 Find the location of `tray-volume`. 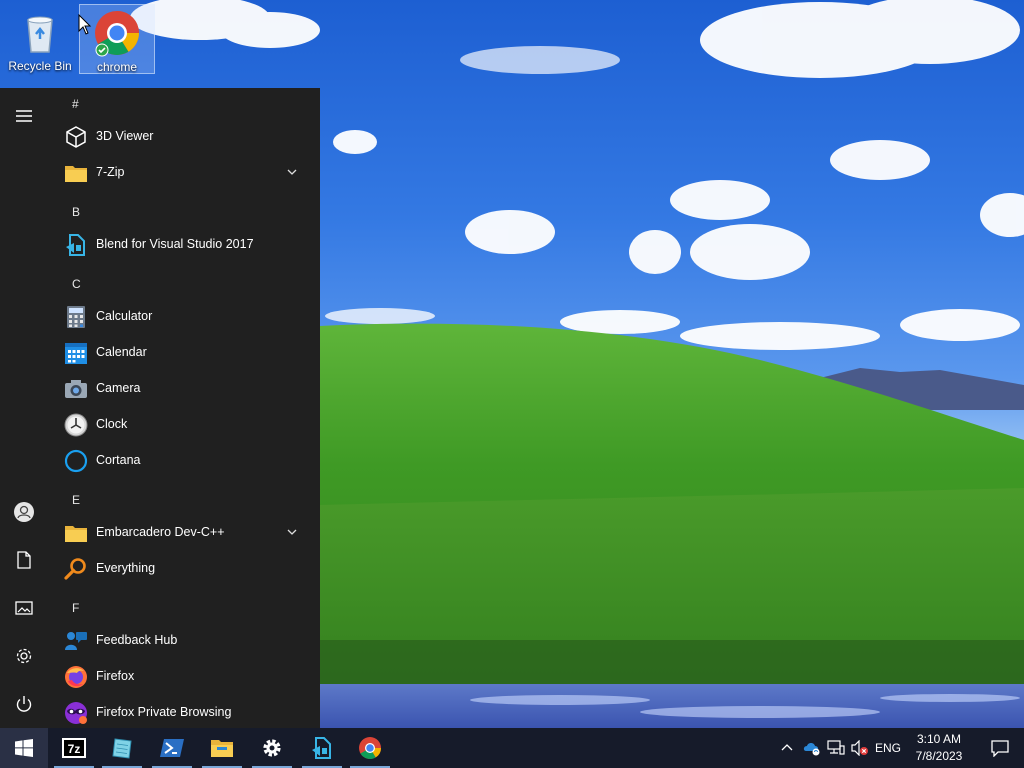

tray-volume is located at coordinates (860, 748).